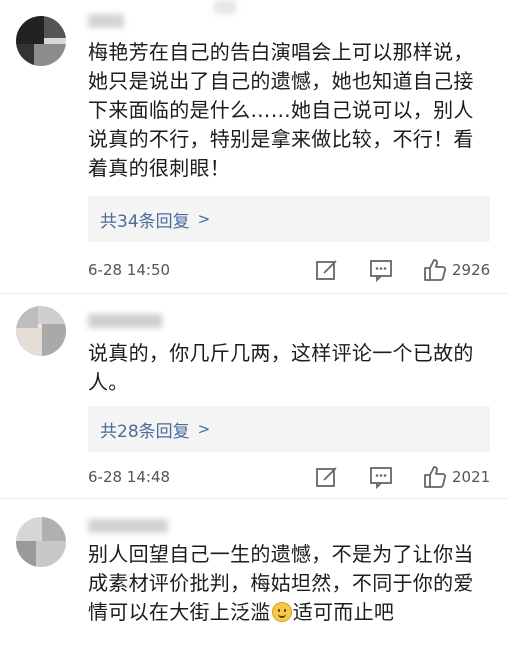 The image size is (508, 657). What do you see at coordinates (293, 478) in the screenshot?
I see `comment-meta: 6-28 14:48 2021` at bounding box center [293, 478].